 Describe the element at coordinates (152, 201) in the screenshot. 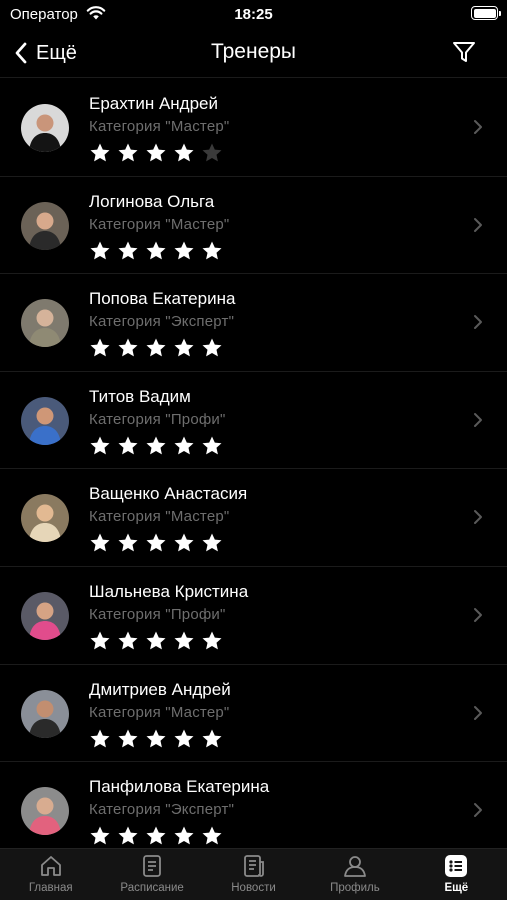

I see `trainer-name: Логинова Ольга` at that location.